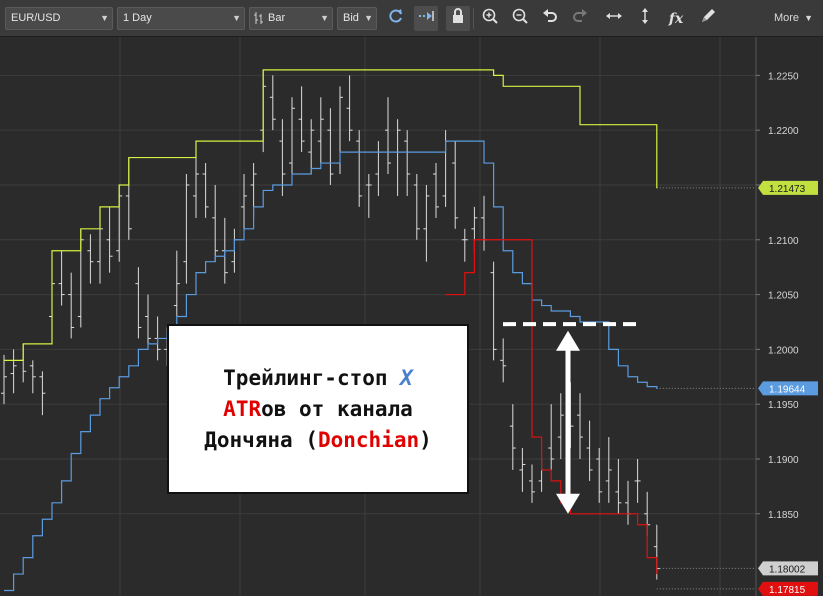  What do you see at coordinates (425, 439) in the screenshot?
I see `annotation-text: )` at bounding box center [425, 439].